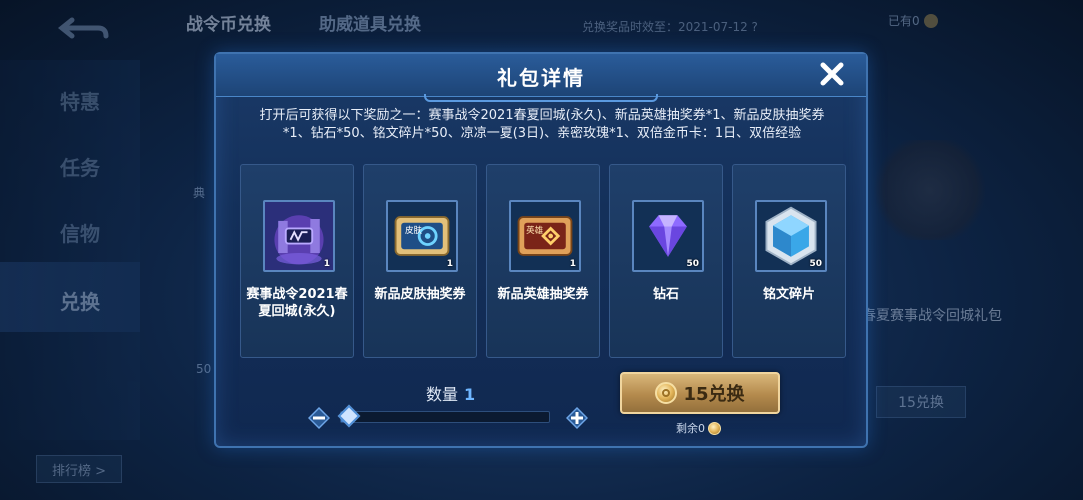  What do you see at coordinates (199, 193) in the screenshot?
I see `left-card-label: 典` at bounding box center [199, 193].